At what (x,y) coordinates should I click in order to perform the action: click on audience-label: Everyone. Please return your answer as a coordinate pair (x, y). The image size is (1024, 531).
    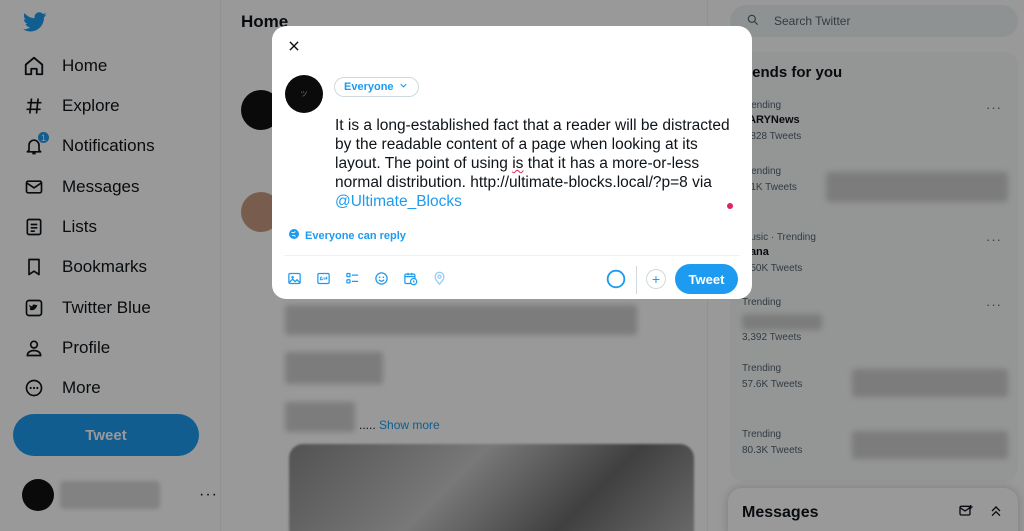
    Looking at the image, I should click on (369, 87).